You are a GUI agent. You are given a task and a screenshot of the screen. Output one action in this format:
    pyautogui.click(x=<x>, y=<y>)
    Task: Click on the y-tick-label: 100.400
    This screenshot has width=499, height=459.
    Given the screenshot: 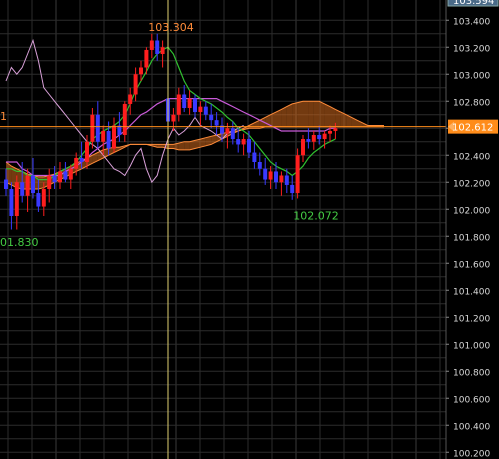 What is the action you would take?
    pyautogui.click(x=471, y=427)
    